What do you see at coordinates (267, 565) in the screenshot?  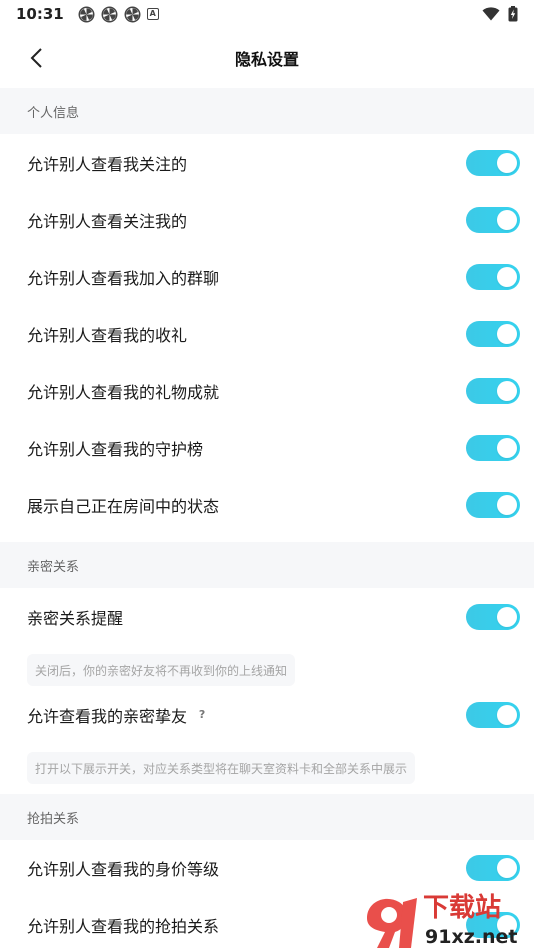 I see `section-header-intimate-relations: 亲密关系` at bounding box center [267, 565].